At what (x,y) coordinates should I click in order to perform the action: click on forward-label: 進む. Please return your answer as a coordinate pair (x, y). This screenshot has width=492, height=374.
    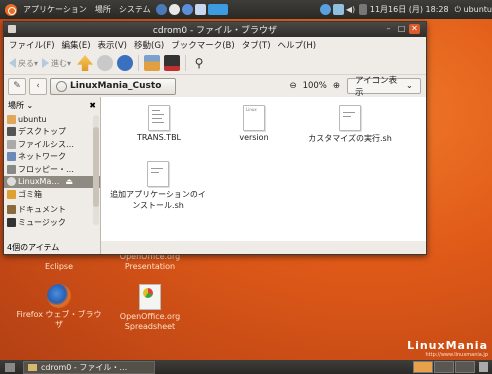
    Looking at the image, I should click on (59, 63).